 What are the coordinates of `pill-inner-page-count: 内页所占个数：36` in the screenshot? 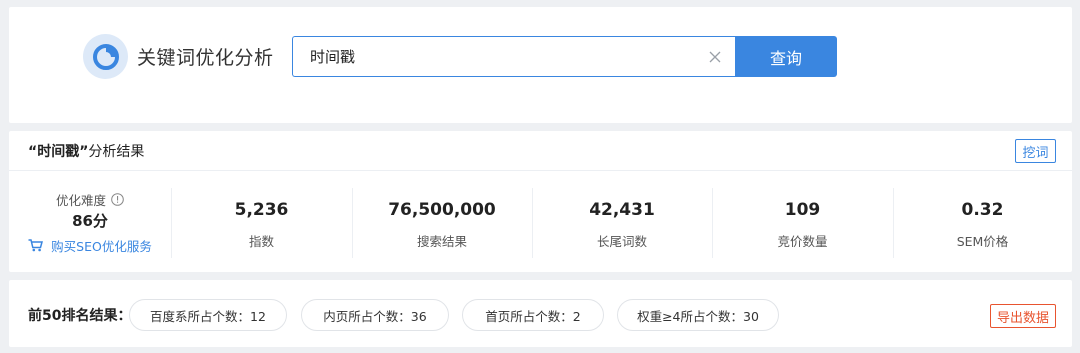 It's located at (375, 315).